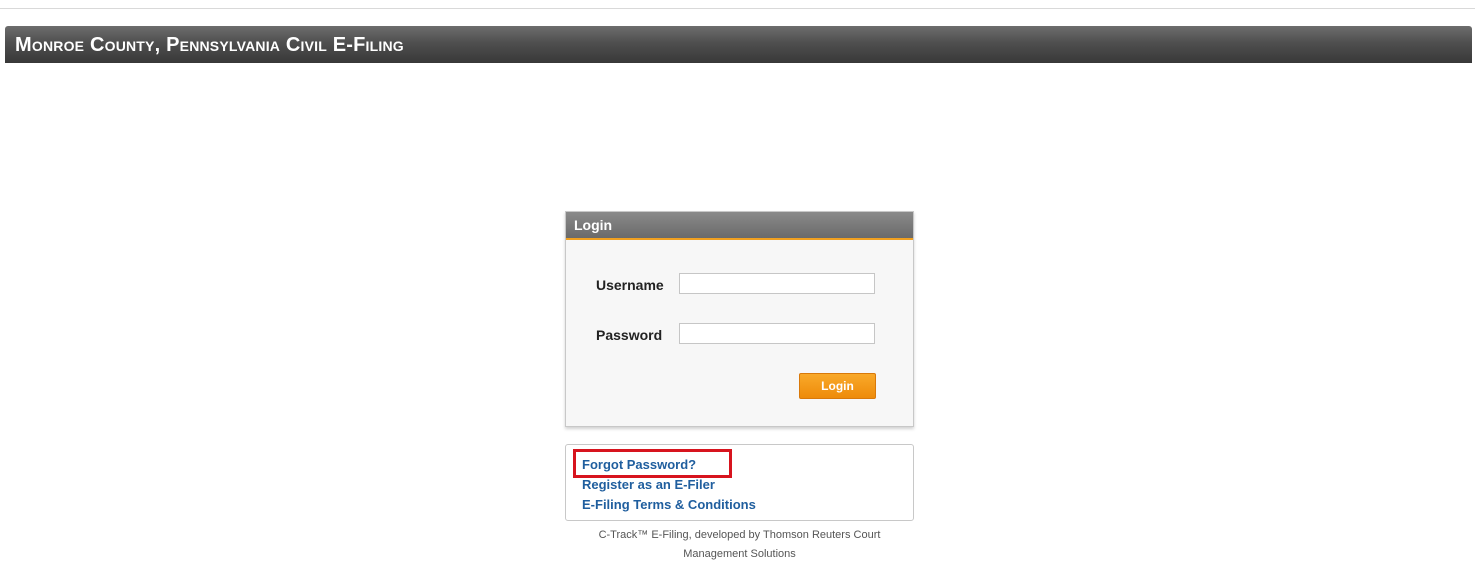 Image resolution: width=1475 pixels, height=564 pixels. I want to click on forgot-password-link: Forgot Password?, so click(639, 464).